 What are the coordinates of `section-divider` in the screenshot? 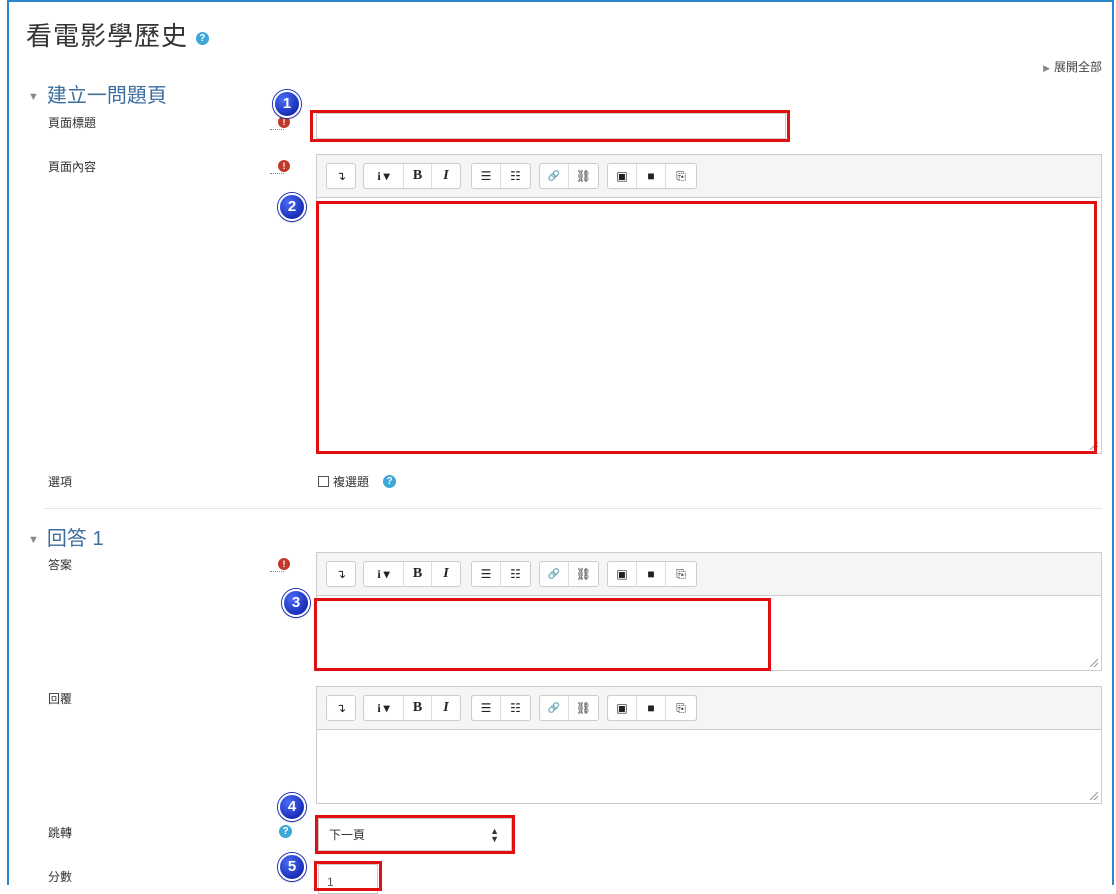 It's located at (573, 508).